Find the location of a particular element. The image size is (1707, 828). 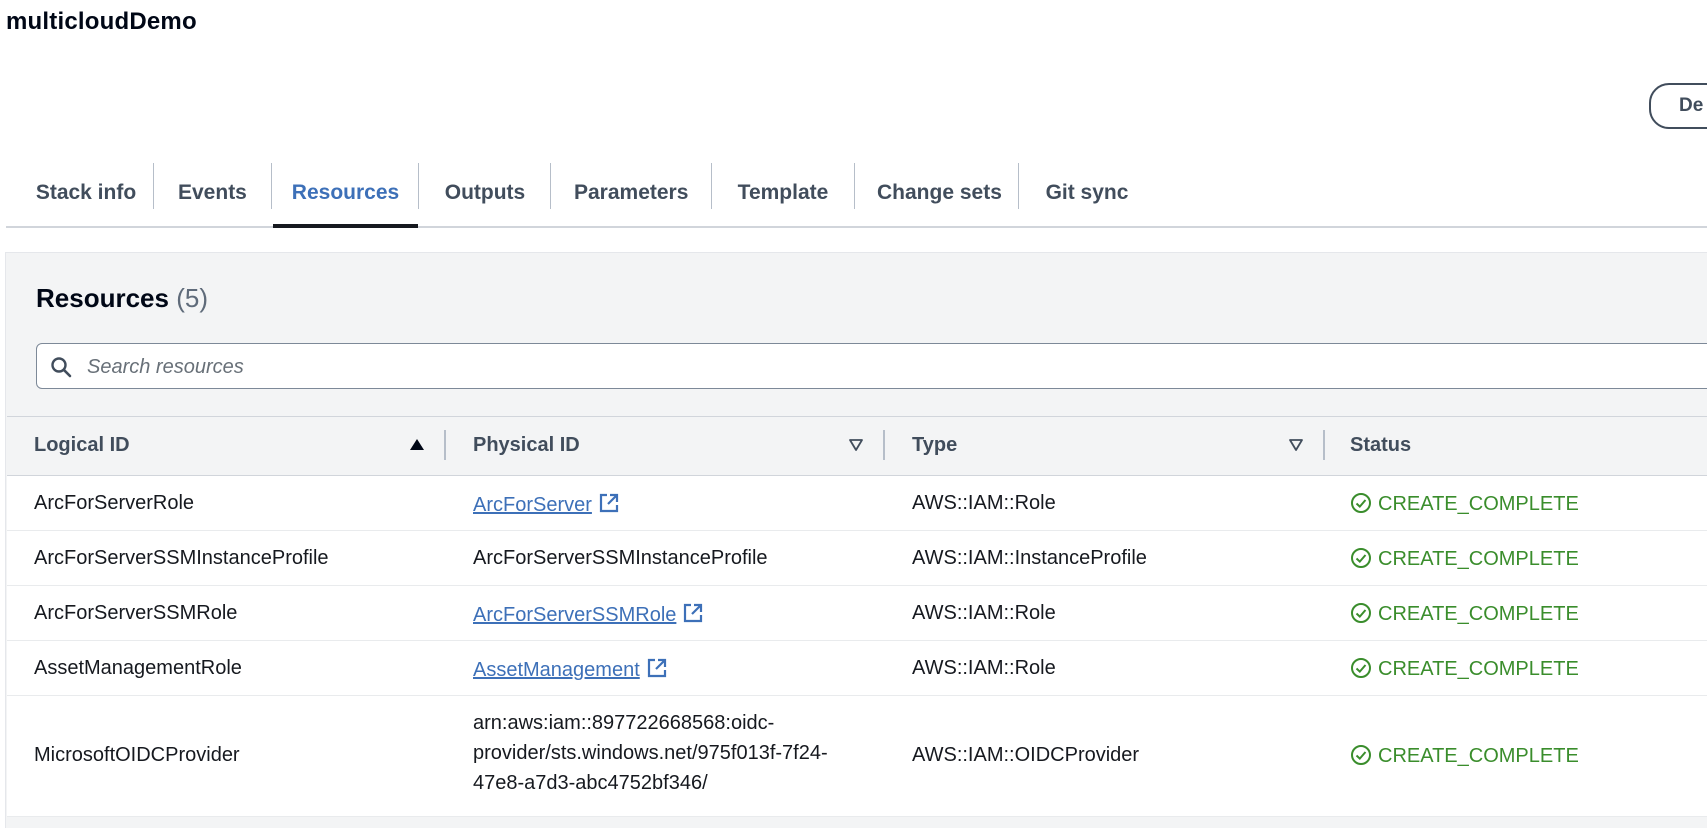

physical-id-cell: ArcForServer is located at coordinates (546, 504).